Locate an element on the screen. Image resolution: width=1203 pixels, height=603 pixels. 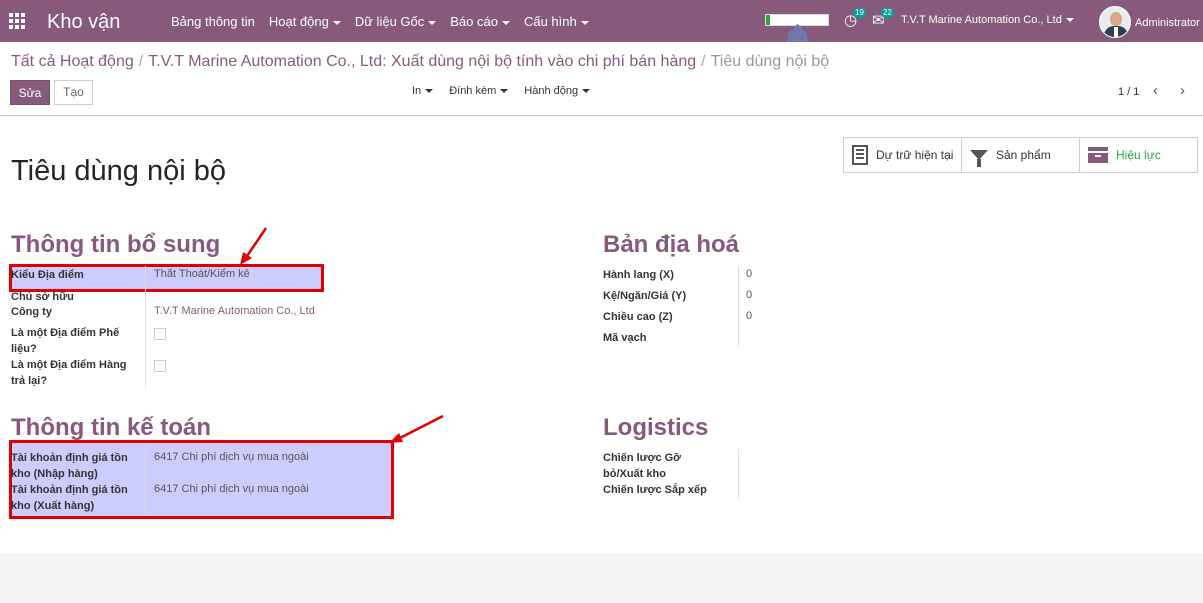
menu-configuration: Cấu hình is located at coordinates (556, 21).